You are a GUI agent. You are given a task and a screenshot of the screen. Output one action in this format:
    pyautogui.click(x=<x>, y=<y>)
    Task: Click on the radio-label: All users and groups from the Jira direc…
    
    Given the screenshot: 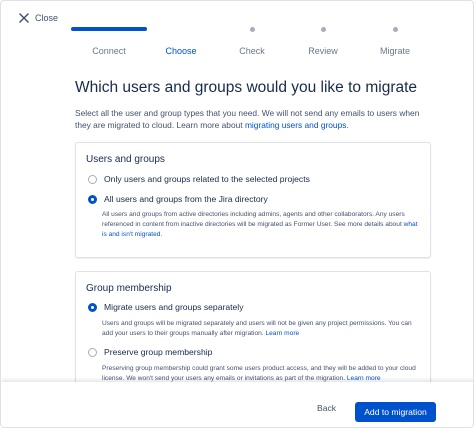 What is the action you would take?
    pyautogui.click(x=186, y=199)
    